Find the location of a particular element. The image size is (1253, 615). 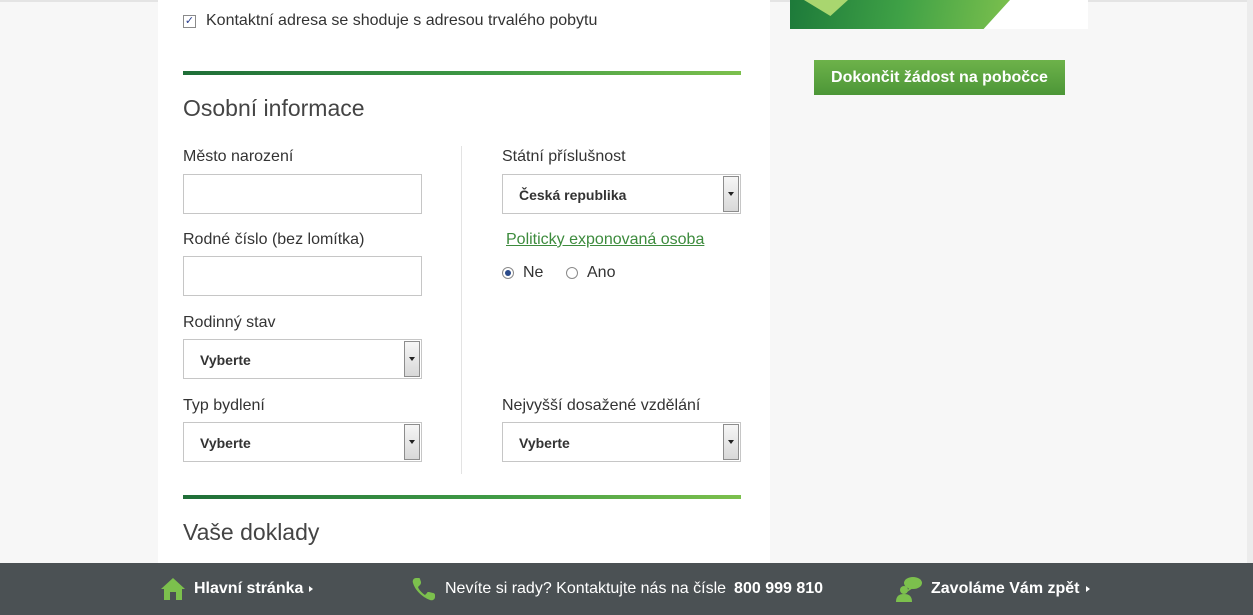

pep-radio-no-label: Ne is located at coordinates (533, 272).